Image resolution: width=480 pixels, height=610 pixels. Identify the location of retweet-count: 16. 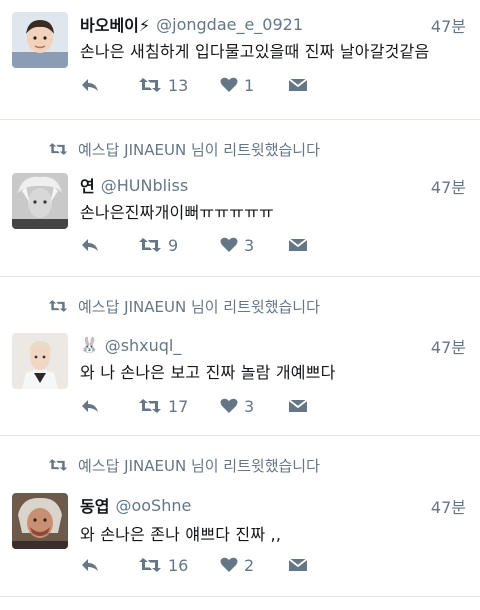
(178, 565).